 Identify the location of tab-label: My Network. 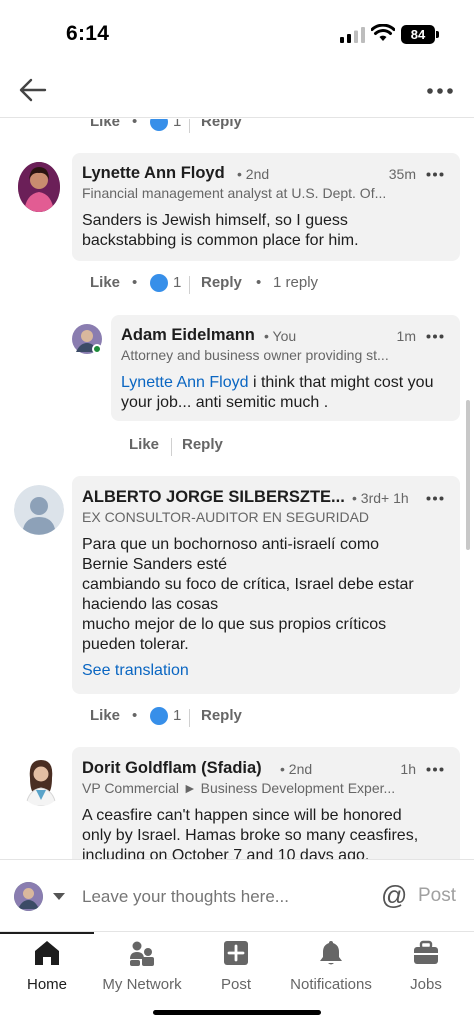
(142, 984).